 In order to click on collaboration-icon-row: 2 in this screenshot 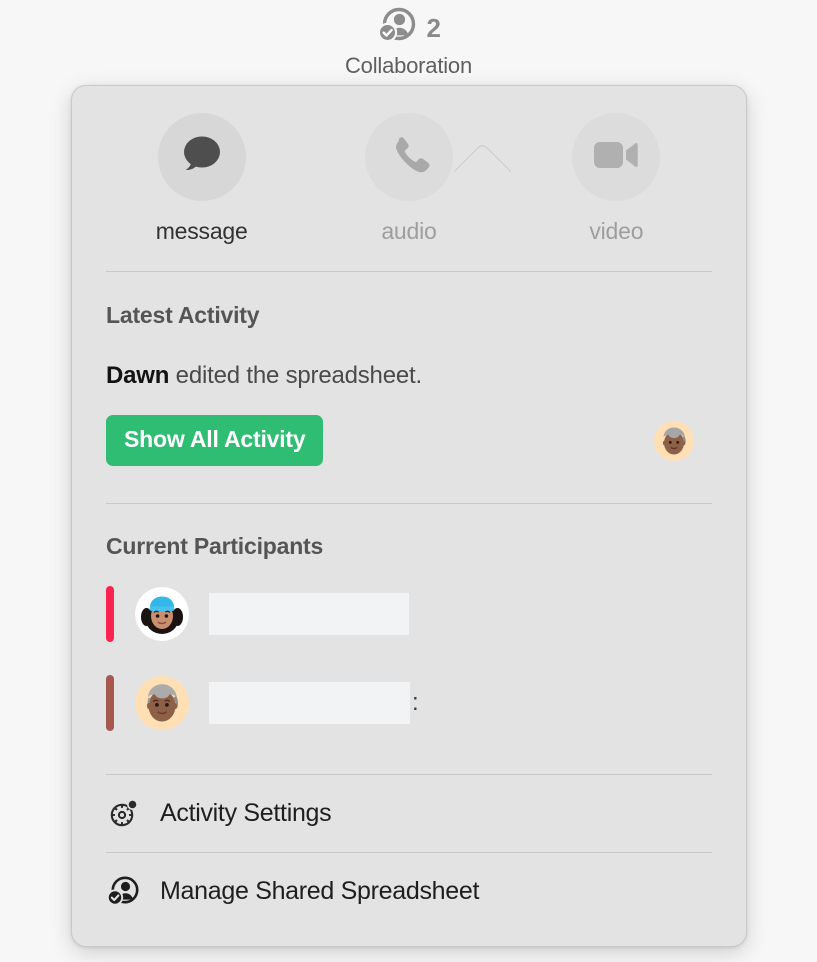, I will do `click(409, 28)`.